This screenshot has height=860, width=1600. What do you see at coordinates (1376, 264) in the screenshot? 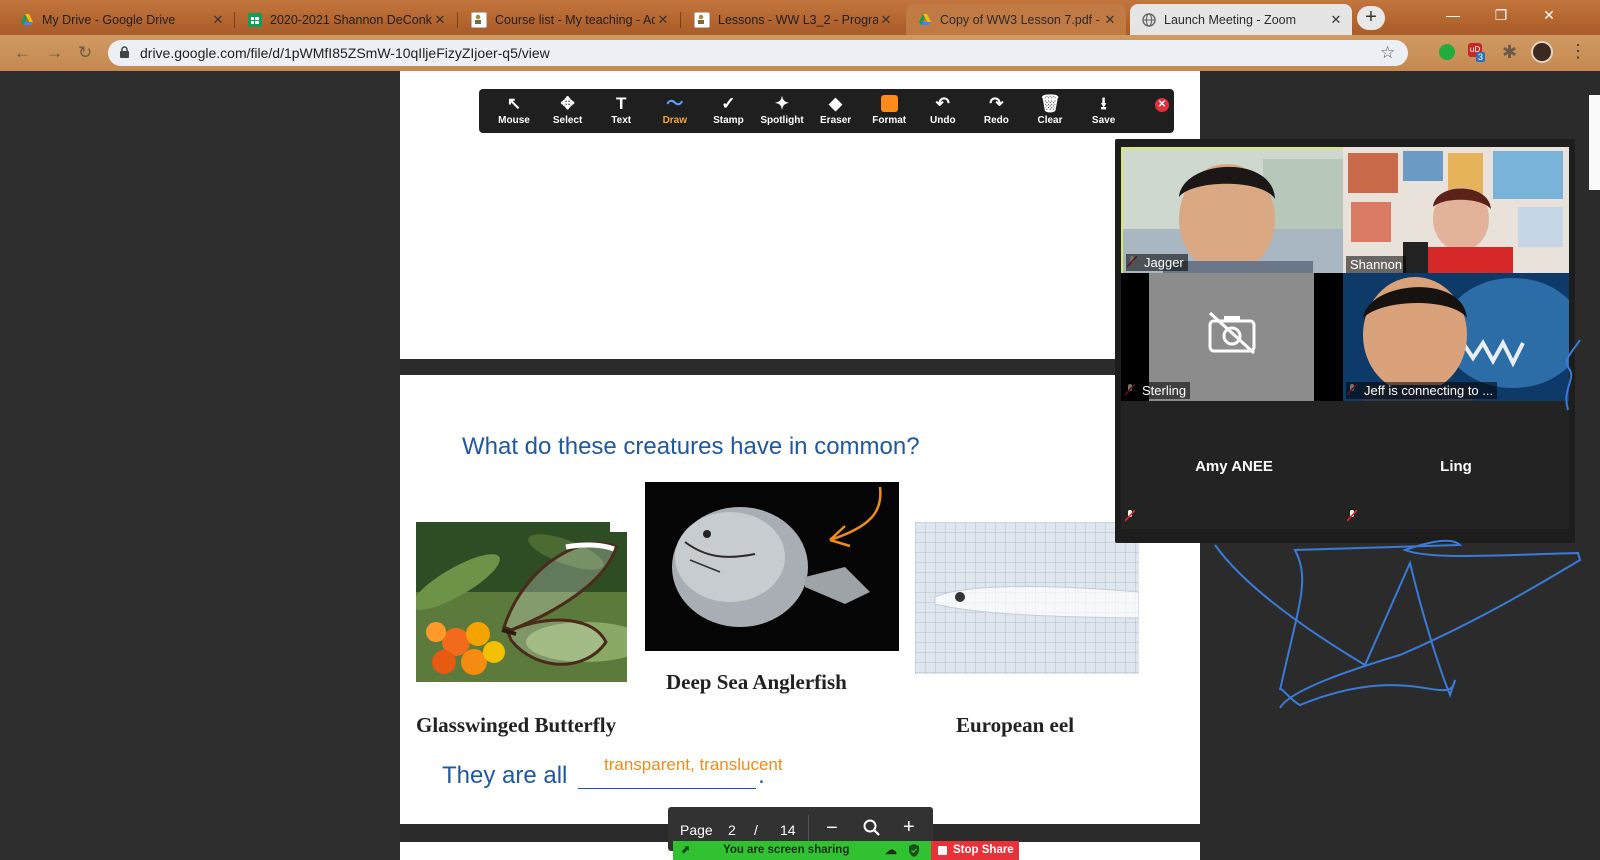
I see `participant-name: Shannon` at bounding box center [1376, 264].